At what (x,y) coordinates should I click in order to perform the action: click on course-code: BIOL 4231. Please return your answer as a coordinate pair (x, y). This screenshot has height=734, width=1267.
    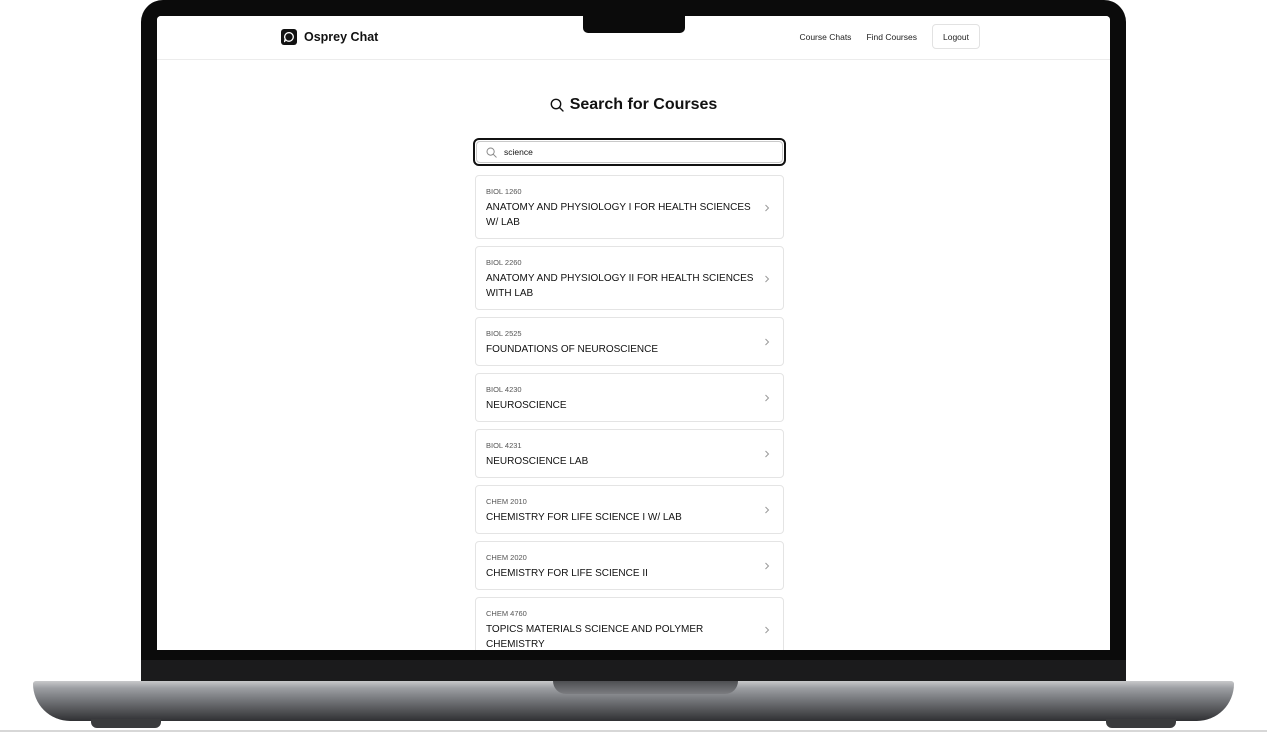
    Looking at the image, I should click on (504, 445).